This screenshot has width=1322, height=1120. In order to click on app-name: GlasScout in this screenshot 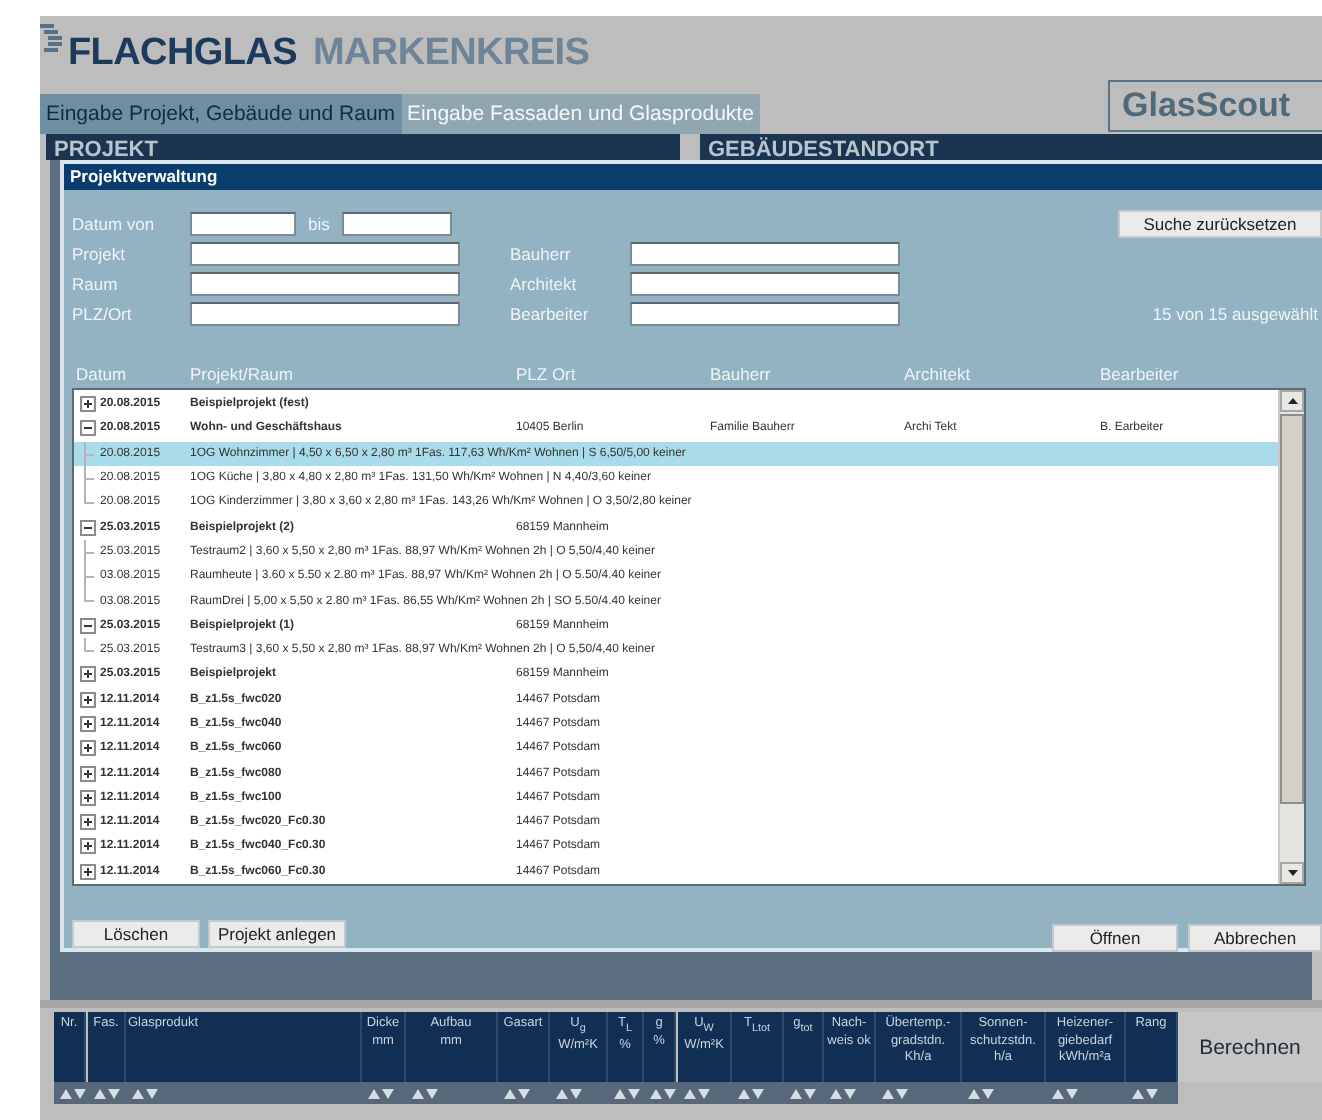, I will do `click(1215, 106)`.